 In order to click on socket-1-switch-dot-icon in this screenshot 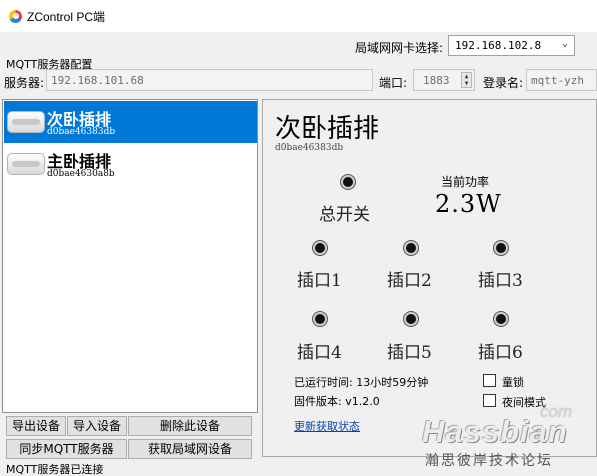, I will do `click(320, 248)`.